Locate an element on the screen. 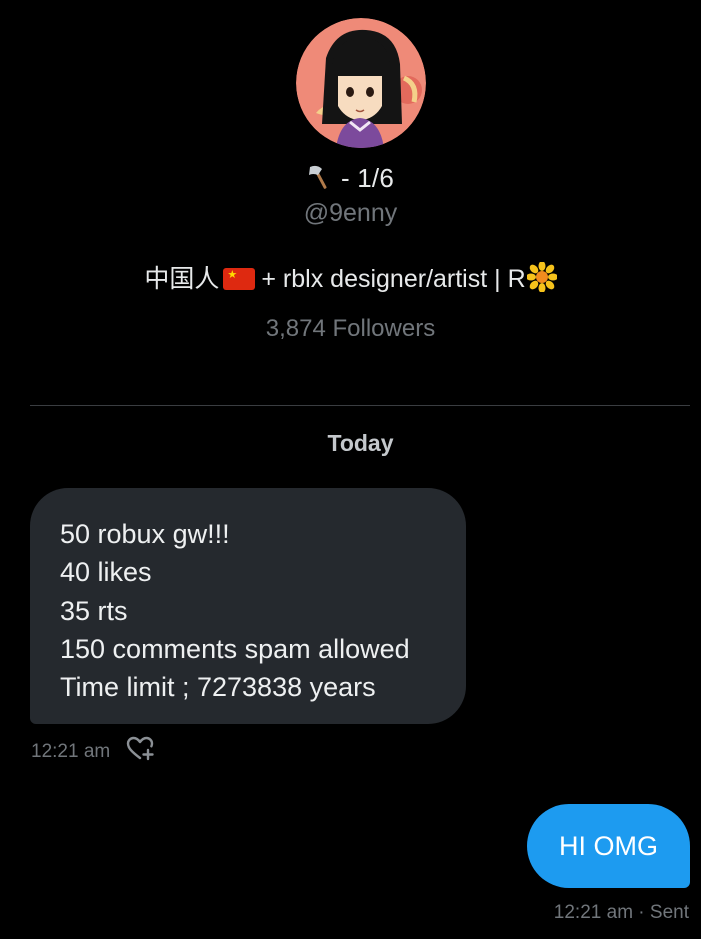 The height and width of the screenshot is (939, 701). avatar-illustration is located at coordinates (361, 83).